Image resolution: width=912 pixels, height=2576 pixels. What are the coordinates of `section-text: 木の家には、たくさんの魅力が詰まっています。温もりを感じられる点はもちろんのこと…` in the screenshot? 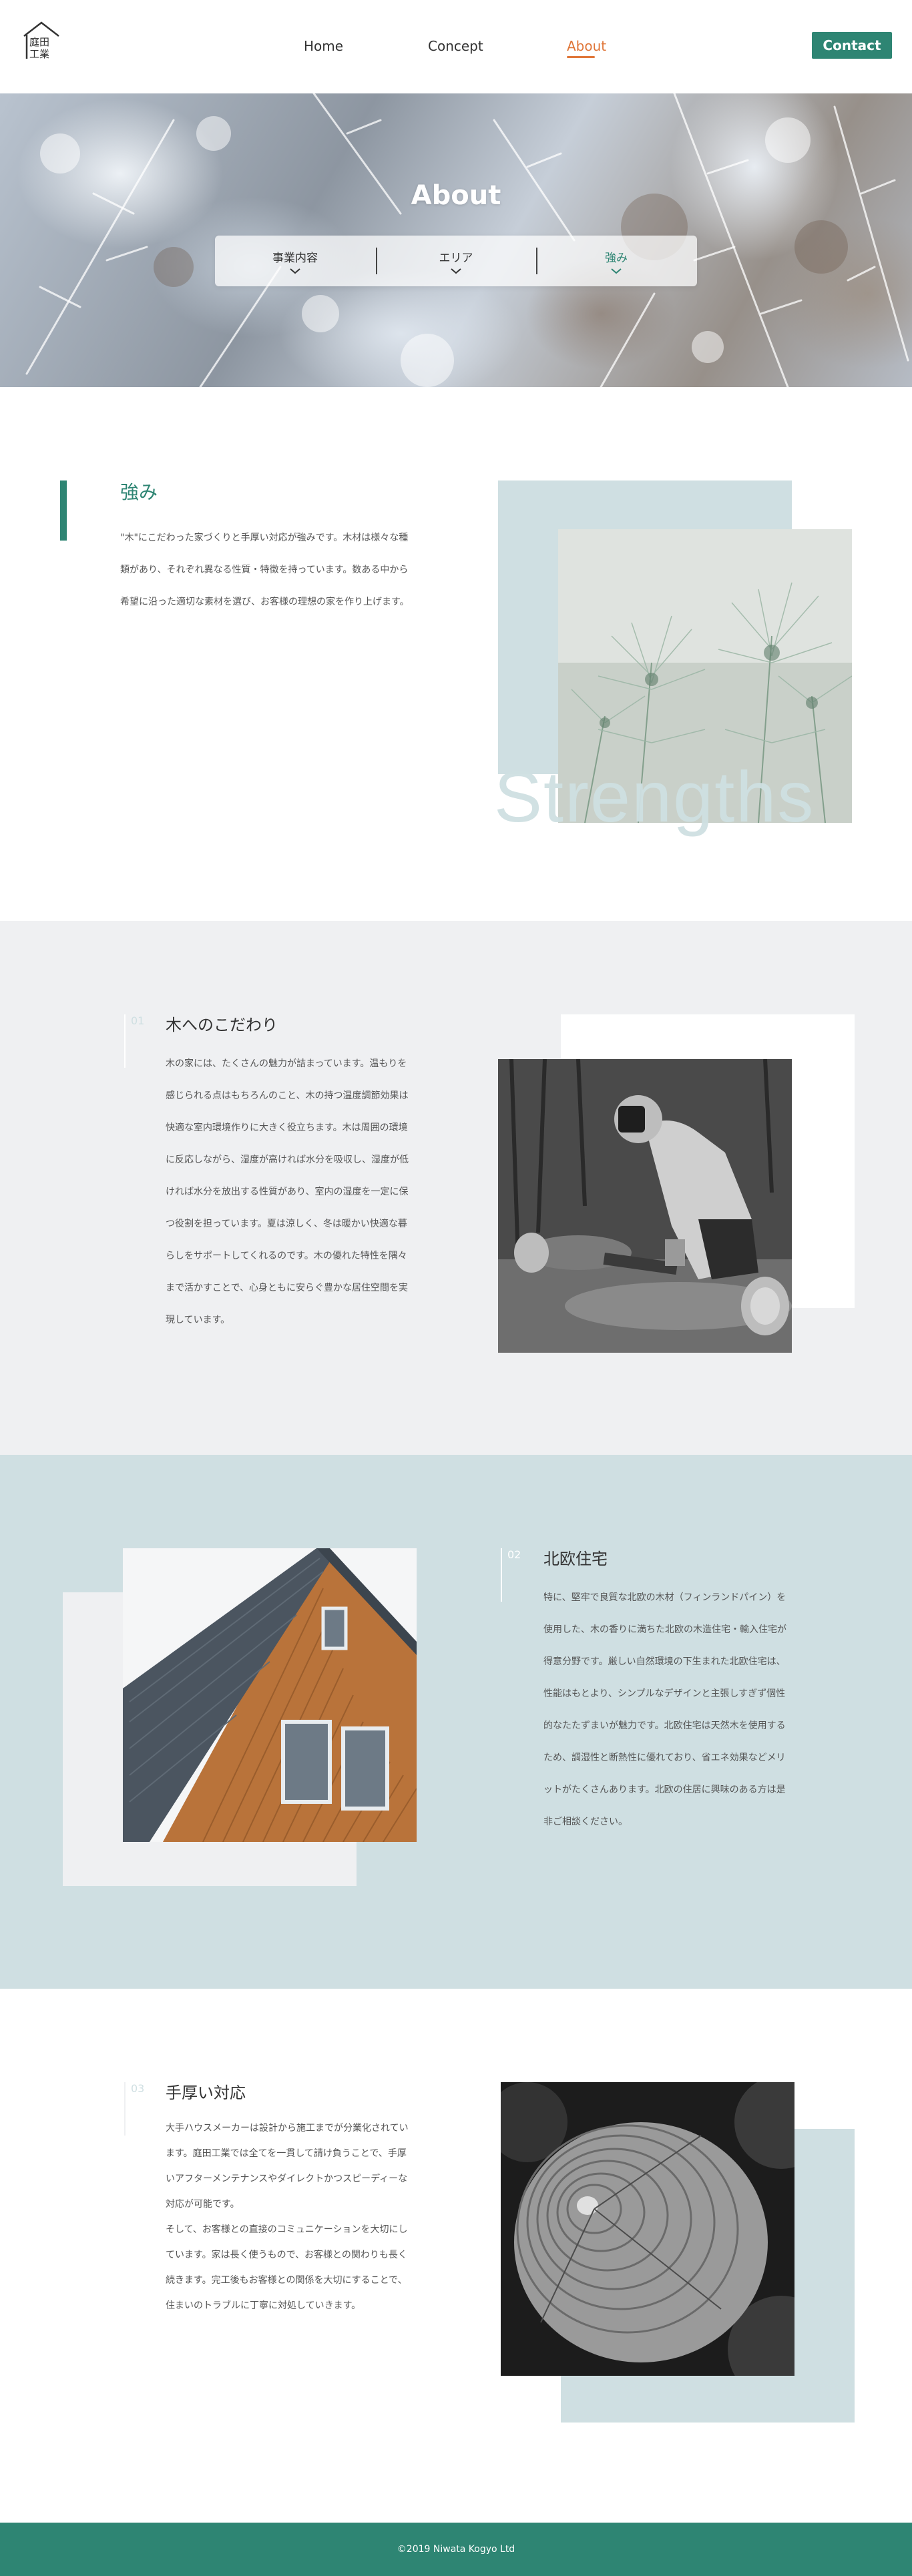 It's located at (287, 1191).